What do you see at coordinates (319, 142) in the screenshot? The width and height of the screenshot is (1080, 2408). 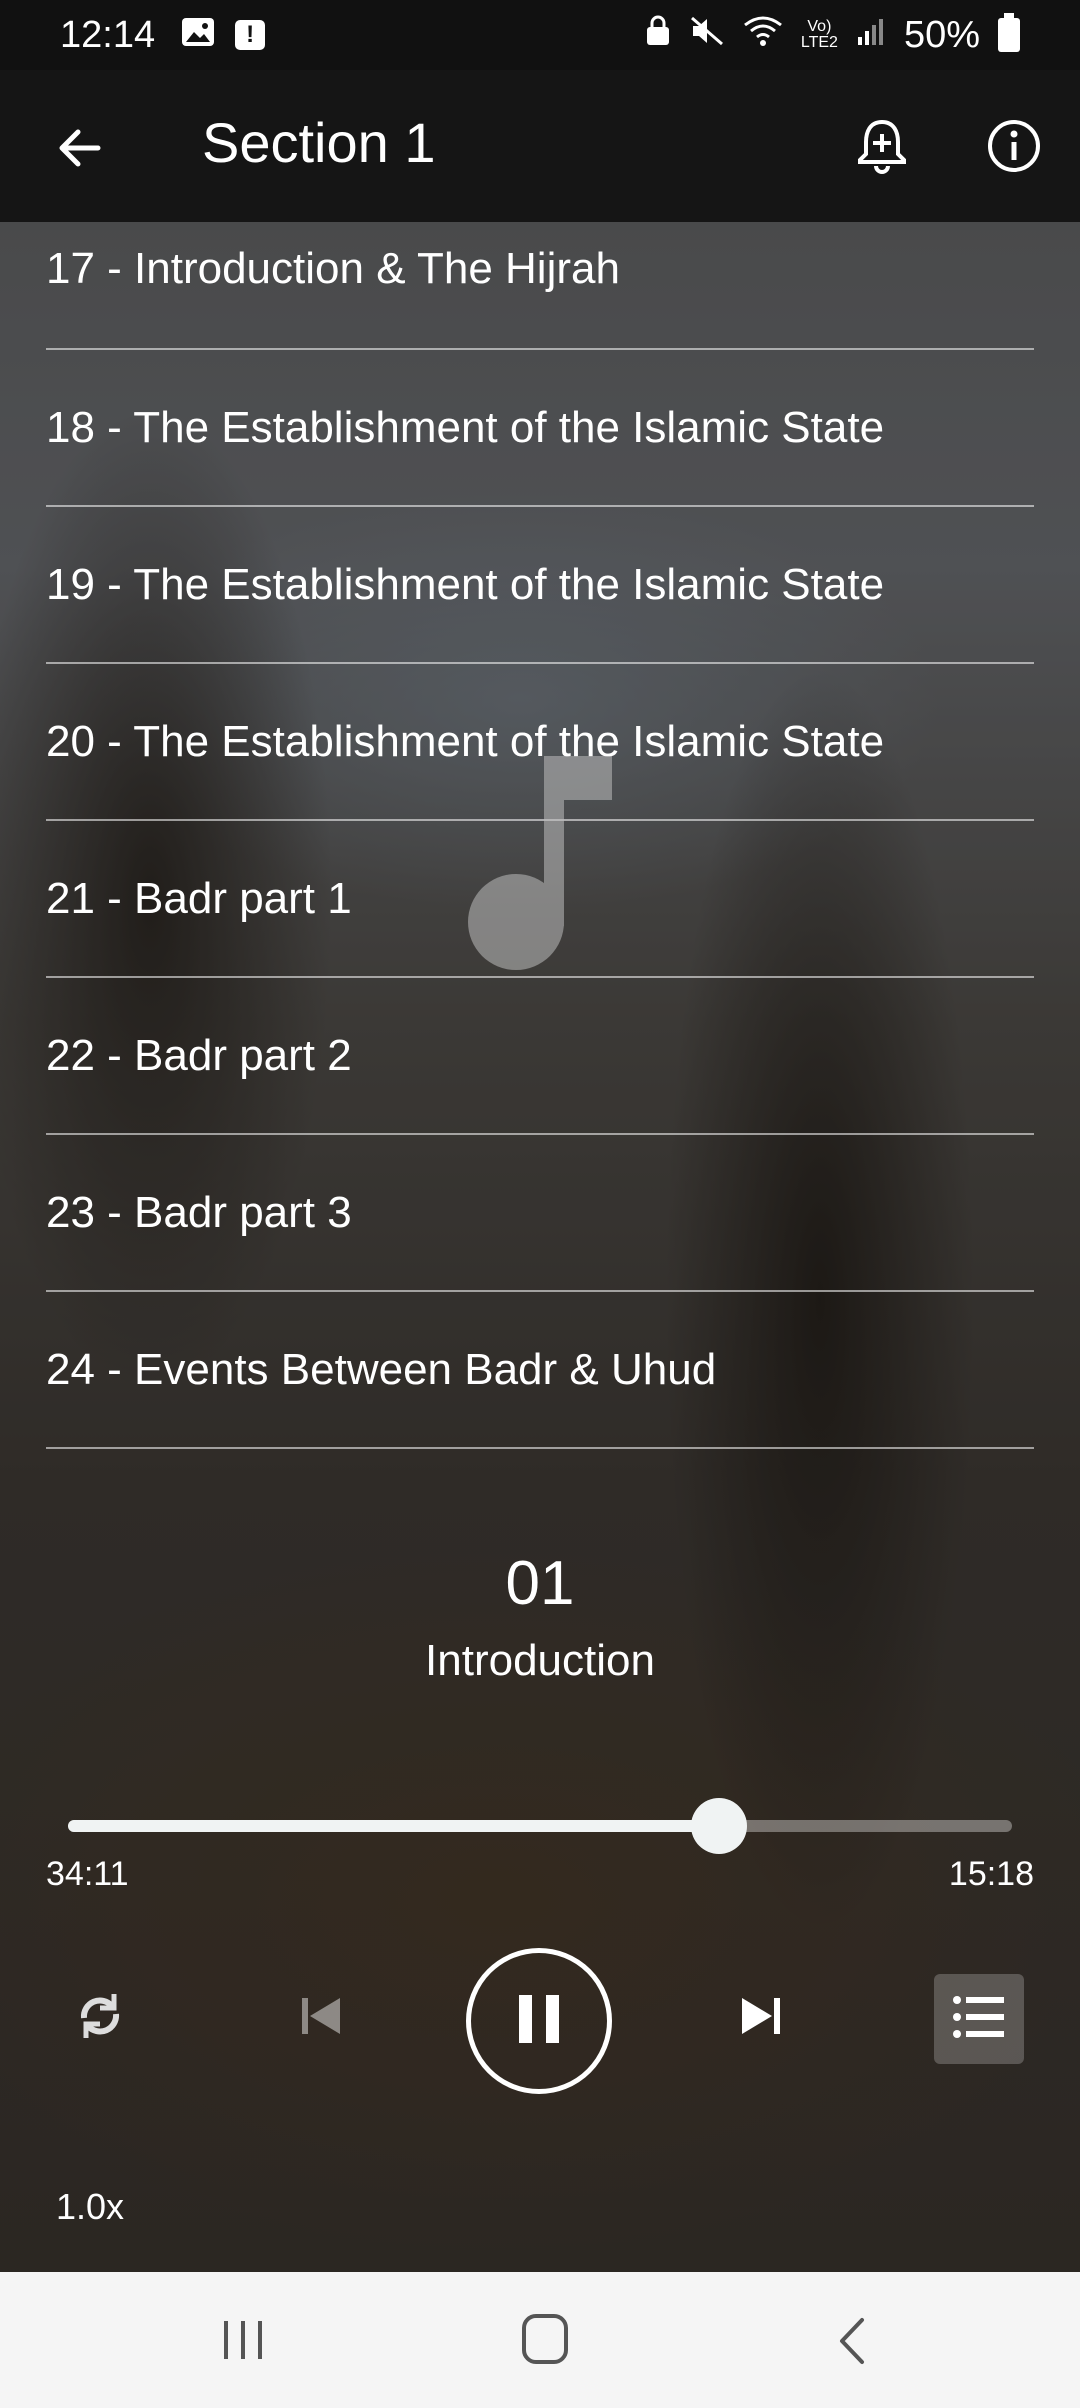 I see `page-title: Section 1` at bounding box center [319, 142].